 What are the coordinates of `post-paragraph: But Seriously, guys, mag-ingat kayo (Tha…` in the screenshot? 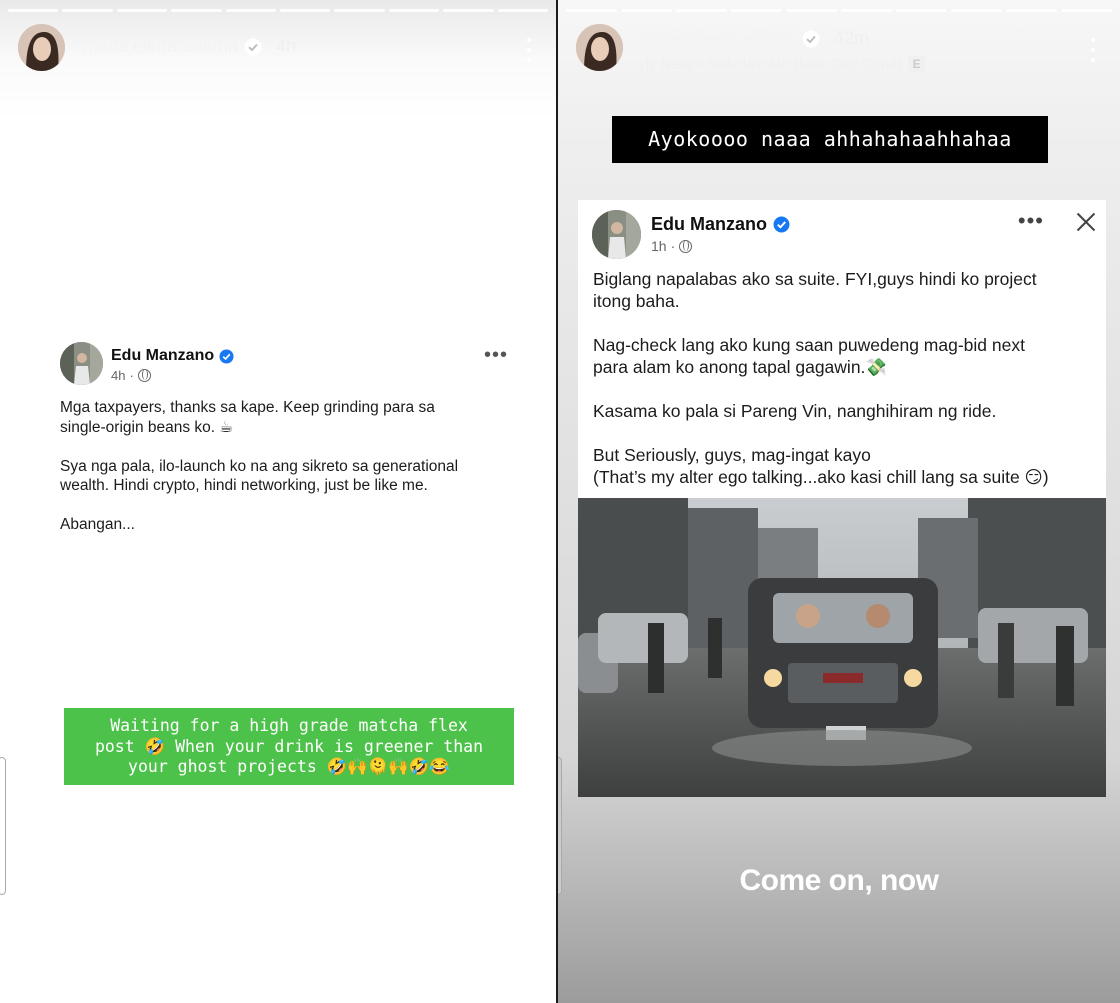 It's located at (821, 466).